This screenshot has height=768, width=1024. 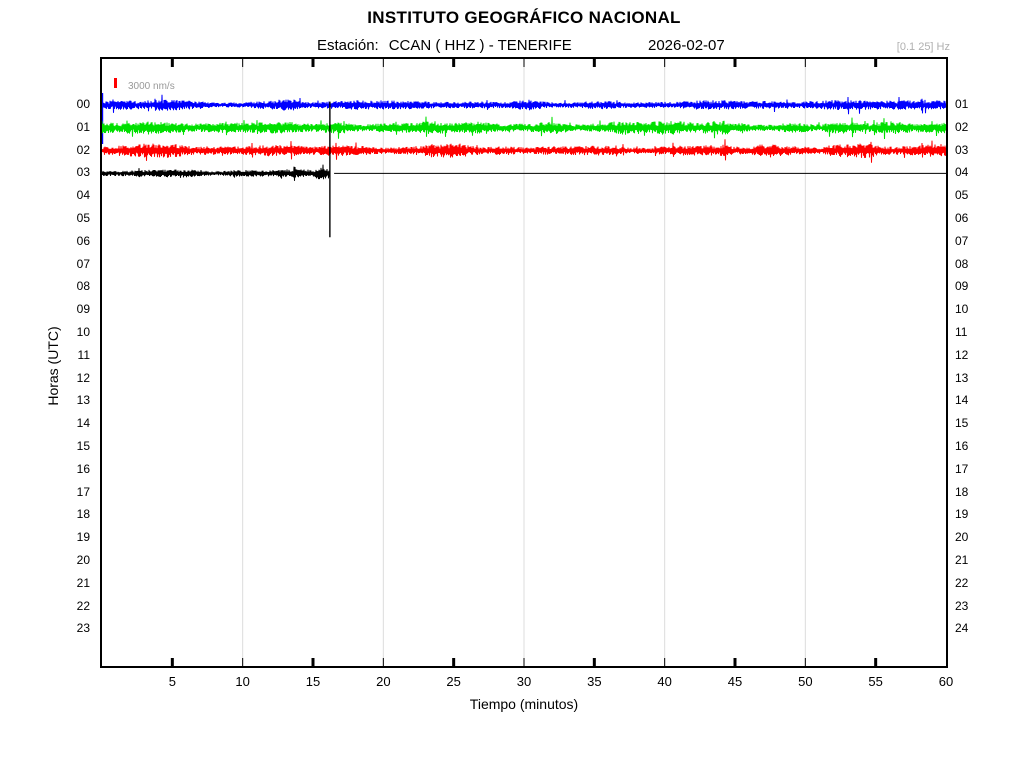 What do you see at coordinates (962, 104) in the screenshot?
I see `hour-label-right-01: 01` at bounding box center [962, 104].